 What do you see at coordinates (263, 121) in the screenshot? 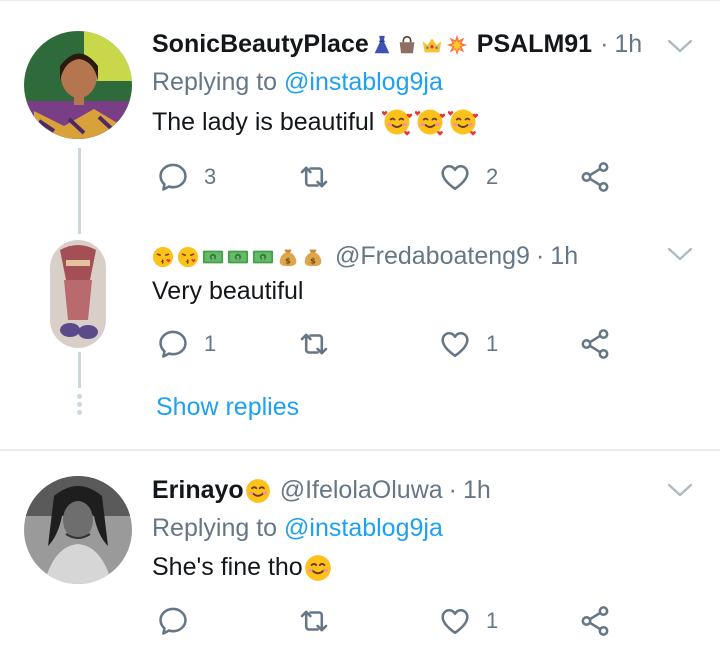
I see `tweet-text: The lady is beautiful` at bounding box center [263, 121].